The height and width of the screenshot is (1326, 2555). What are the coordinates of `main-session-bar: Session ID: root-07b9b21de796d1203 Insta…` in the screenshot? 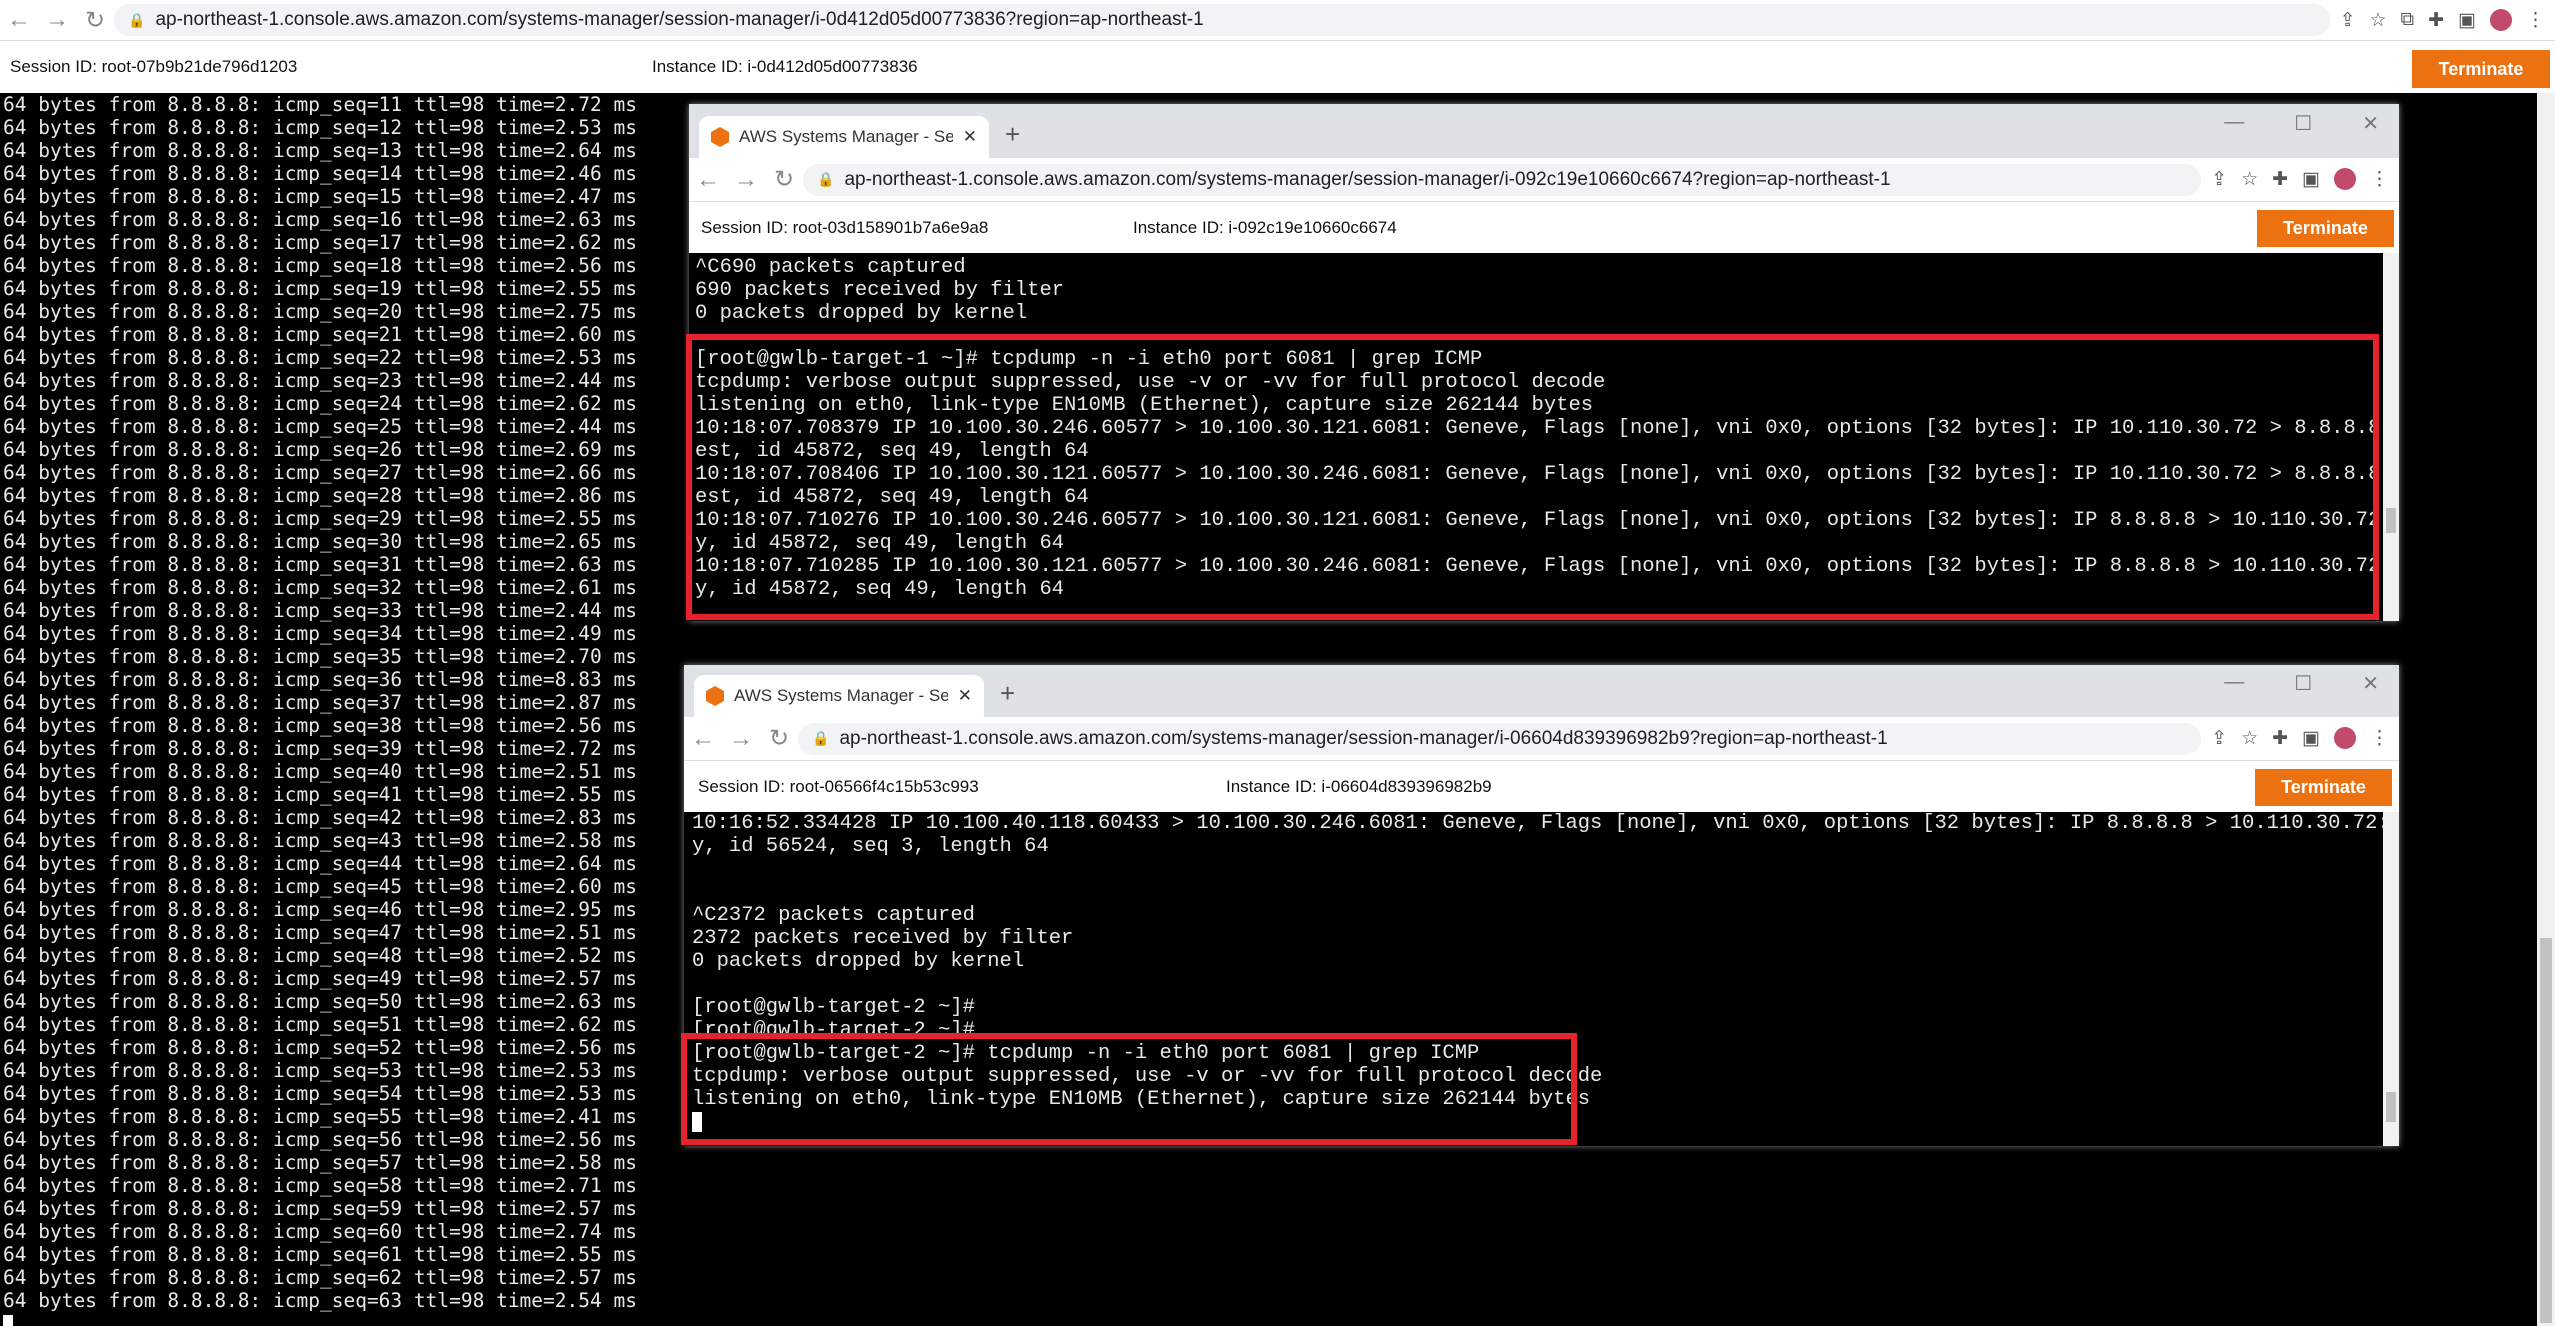 It's located at (1277, 67).